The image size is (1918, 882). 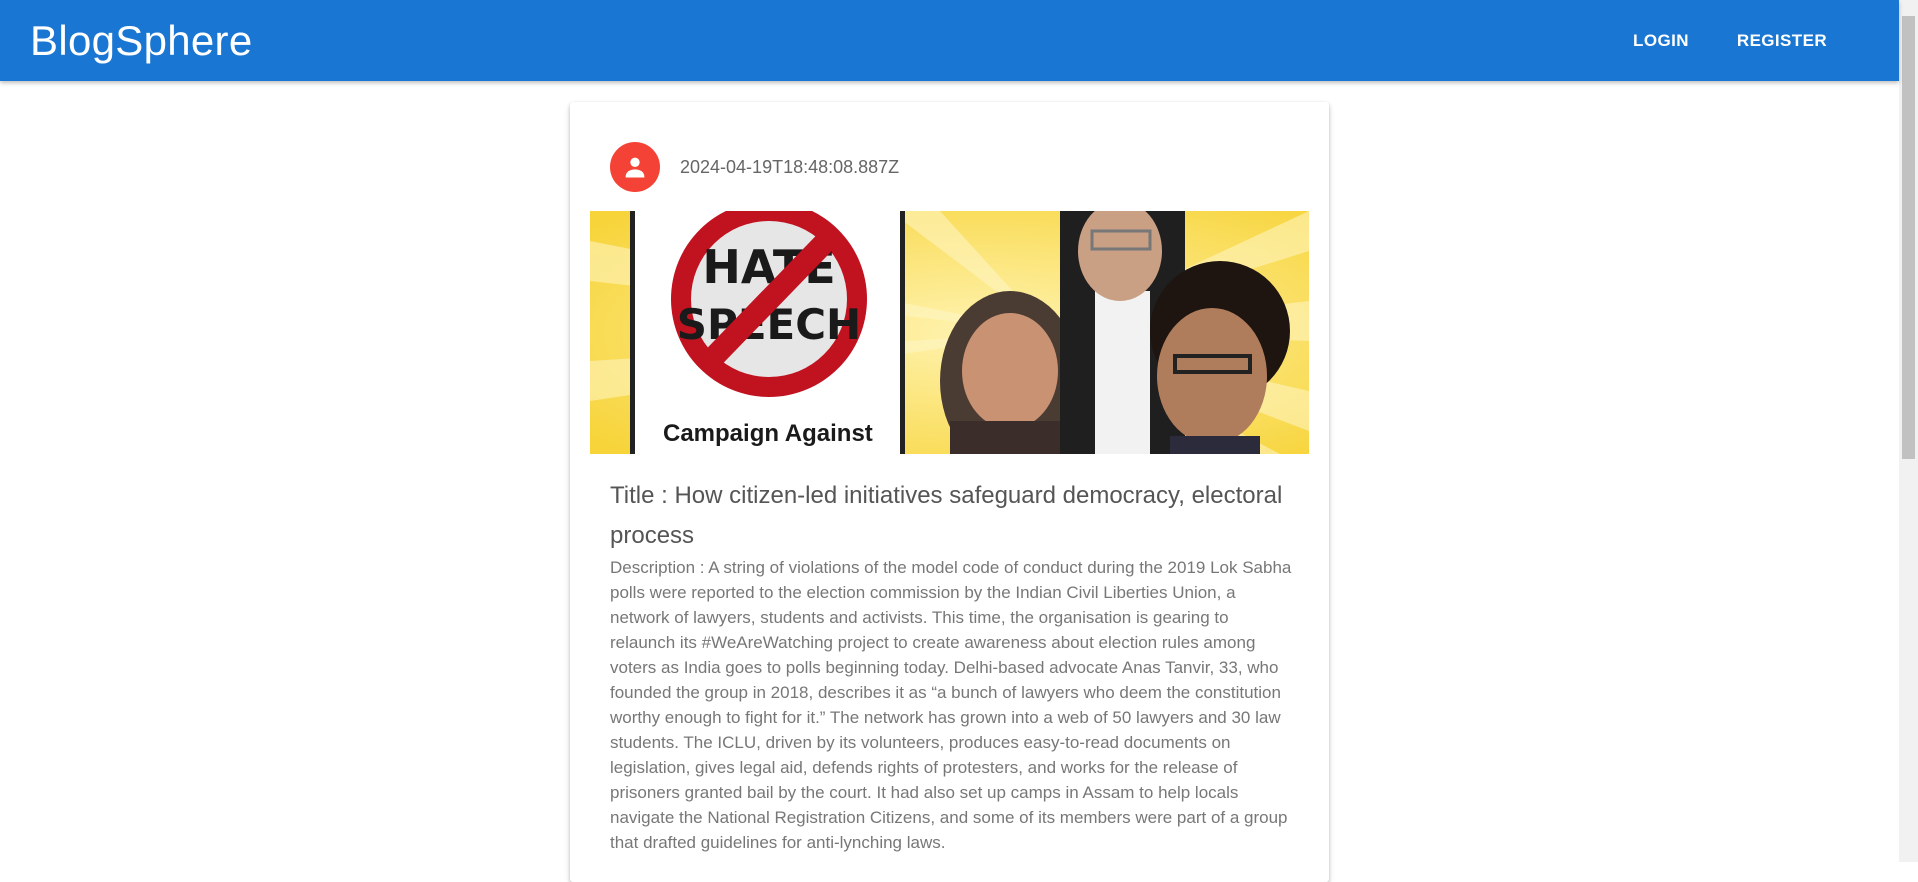 I want to click on app-bar: BlogSphere LOGIN REGISTER, so click(x=949, y=40).